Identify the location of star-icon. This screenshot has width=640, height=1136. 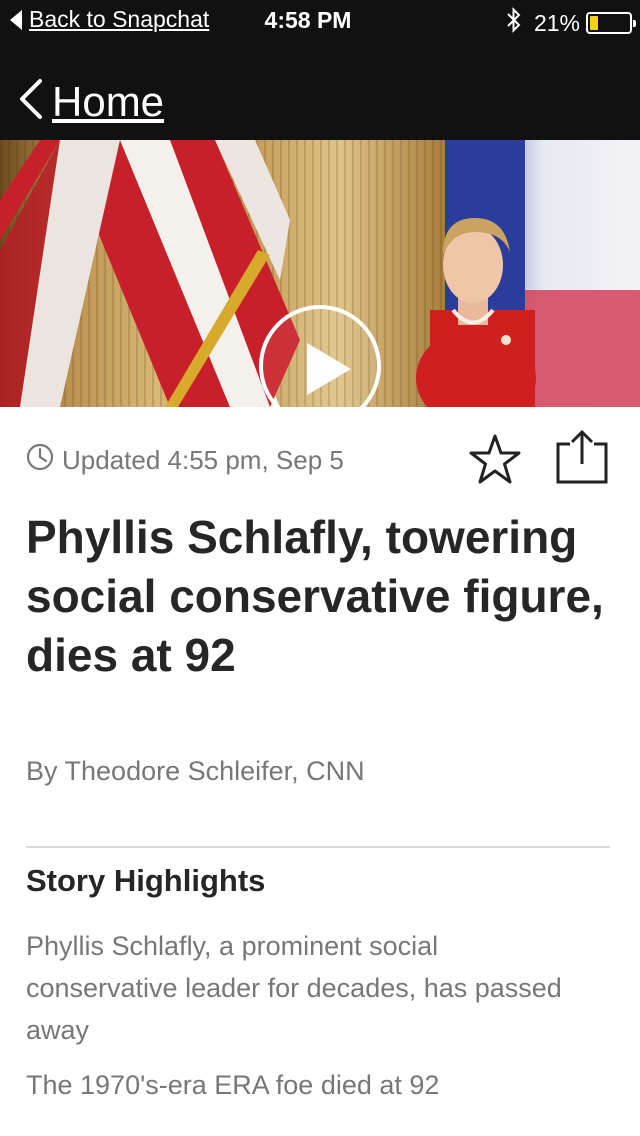
(495, 459).